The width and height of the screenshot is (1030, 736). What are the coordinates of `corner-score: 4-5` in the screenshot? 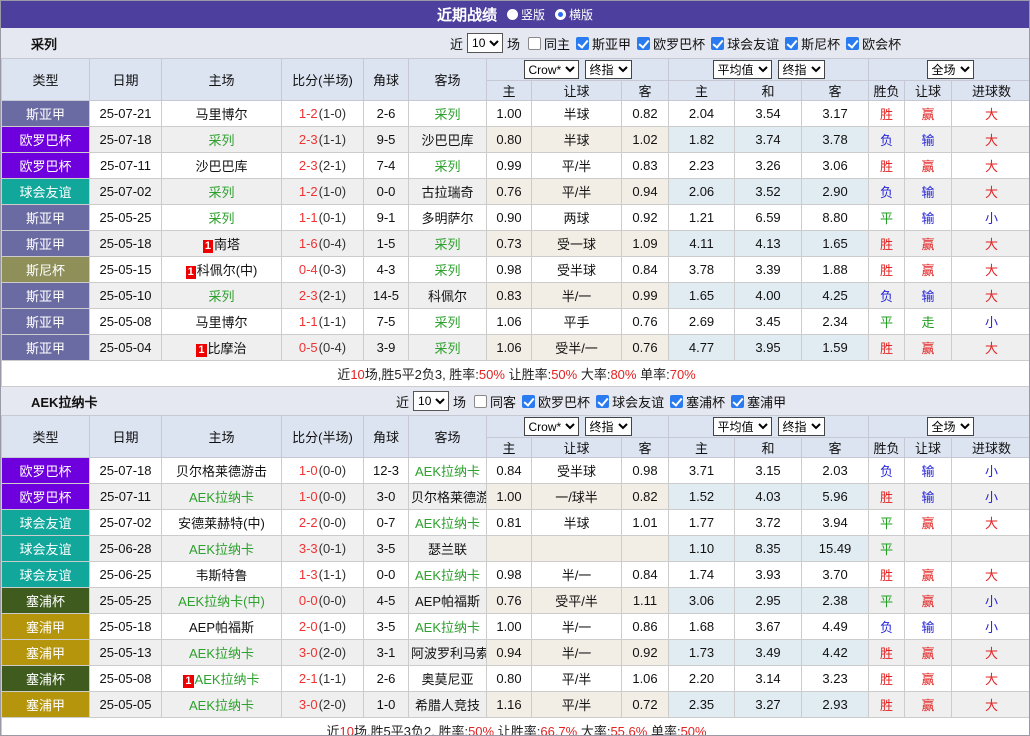 It's located at (386, 600).